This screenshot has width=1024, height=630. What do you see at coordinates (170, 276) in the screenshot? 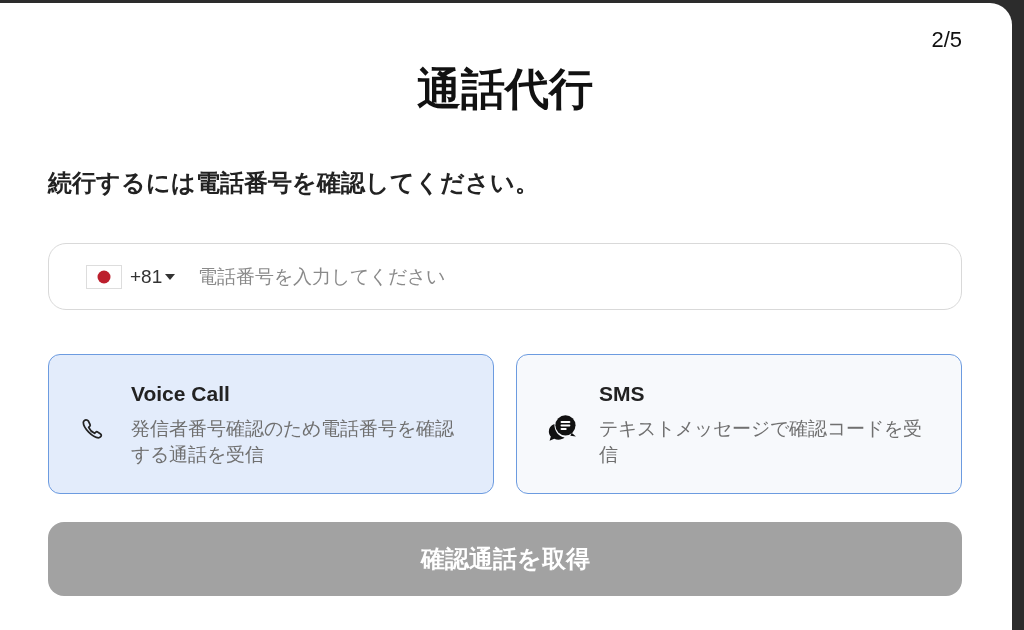
I see `caret-icon` at bounding box center [170, 276].